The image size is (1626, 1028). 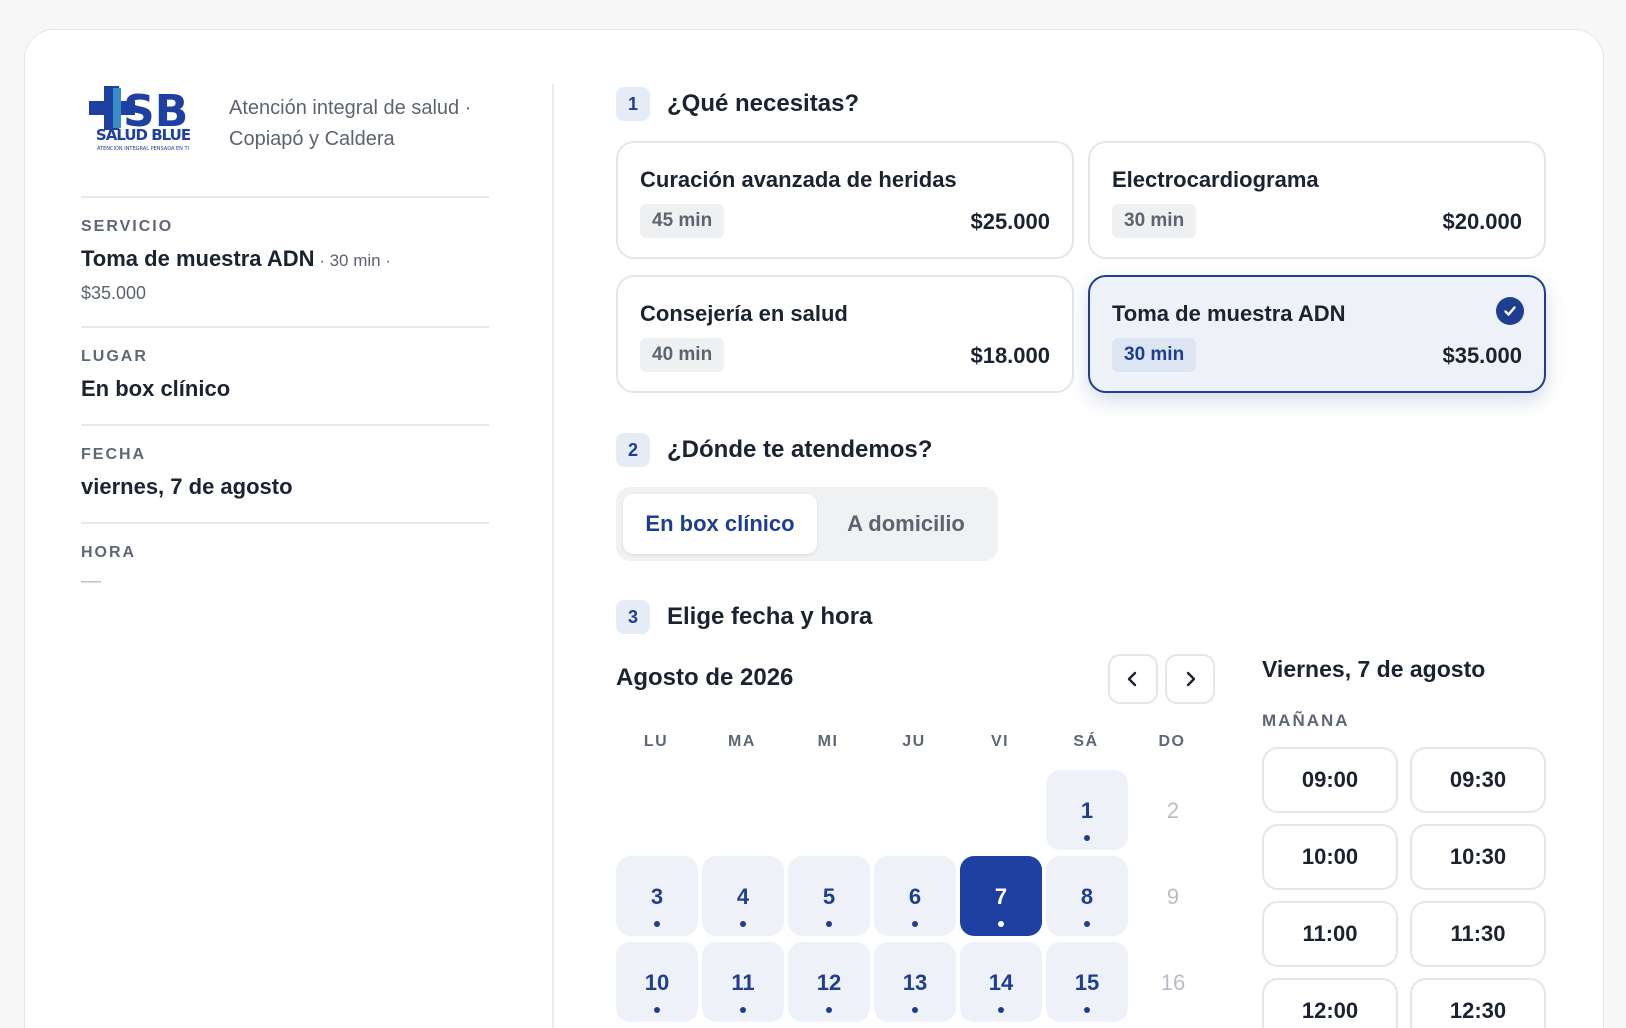 I want to click on calendar-day: 5, so click(x=829, y=896).